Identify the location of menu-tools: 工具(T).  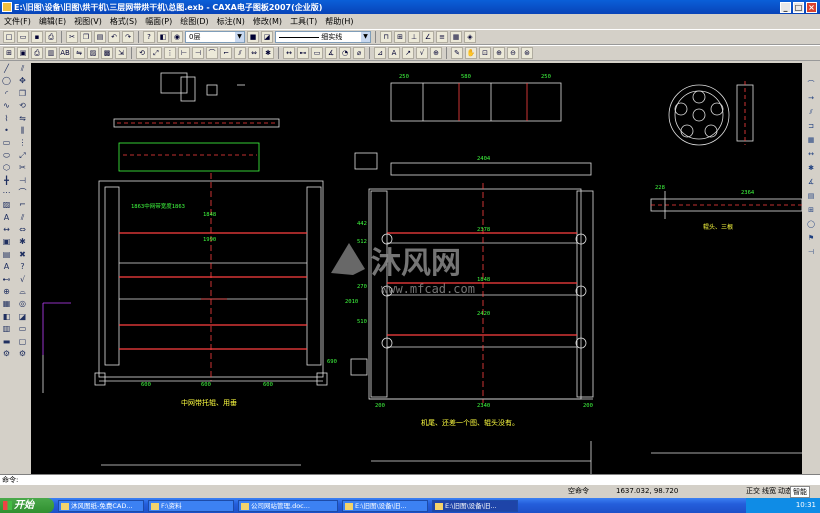
(303, 21).